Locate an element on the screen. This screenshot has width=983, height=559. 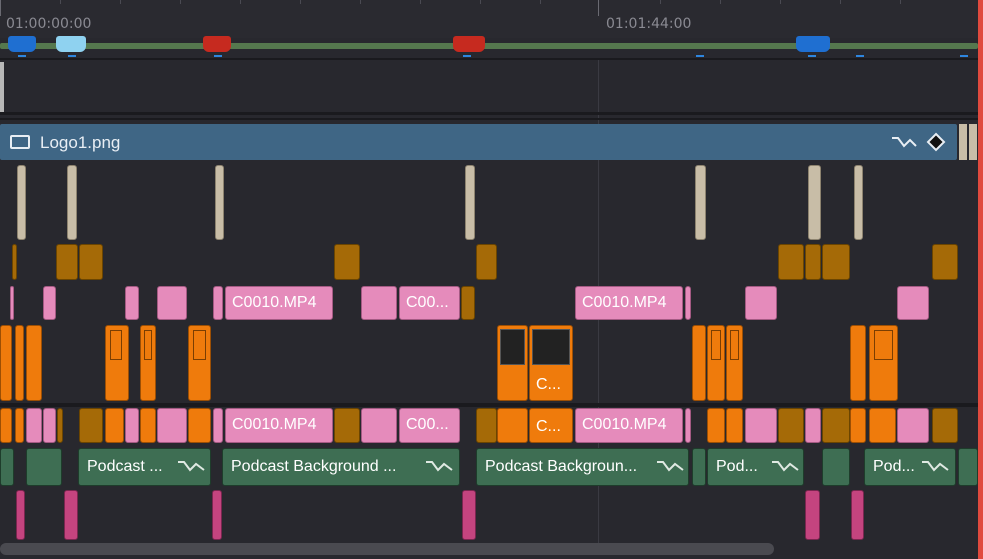
curve-icon is located at coordinates (904, 142).